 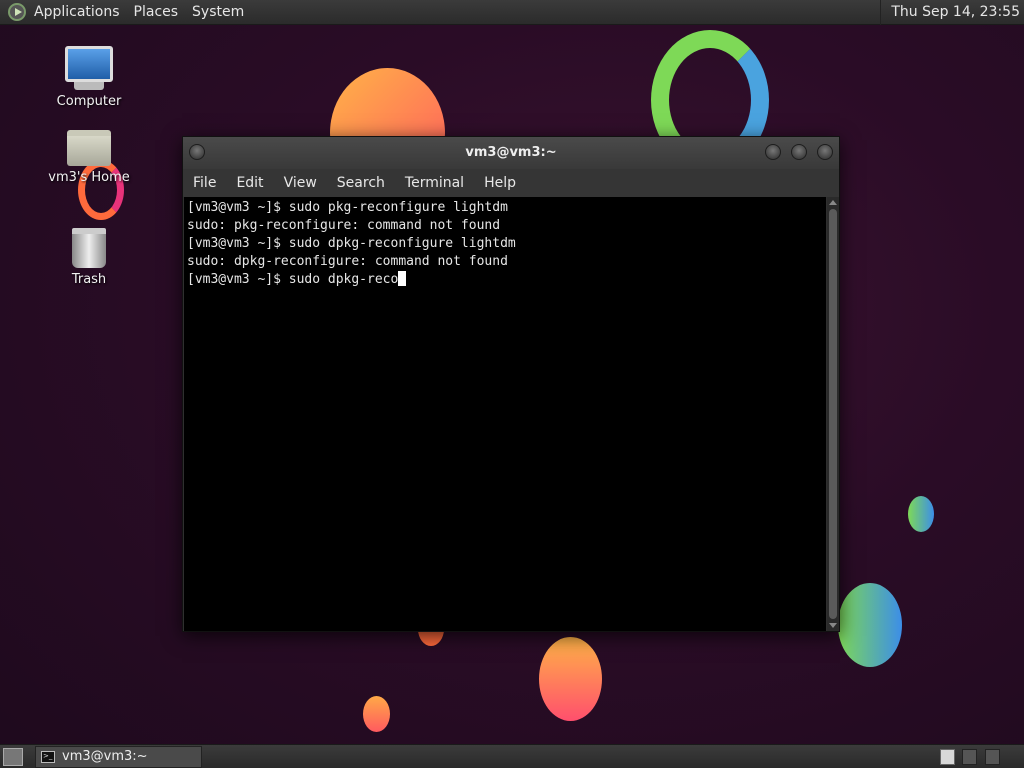 What do you see at coordinates (506, 280) in the screenshot?
I see `terminal-prompt-line: [vm3@vm3 ~]$ sudo dpkg-reco` at bounding box center [506, 280].